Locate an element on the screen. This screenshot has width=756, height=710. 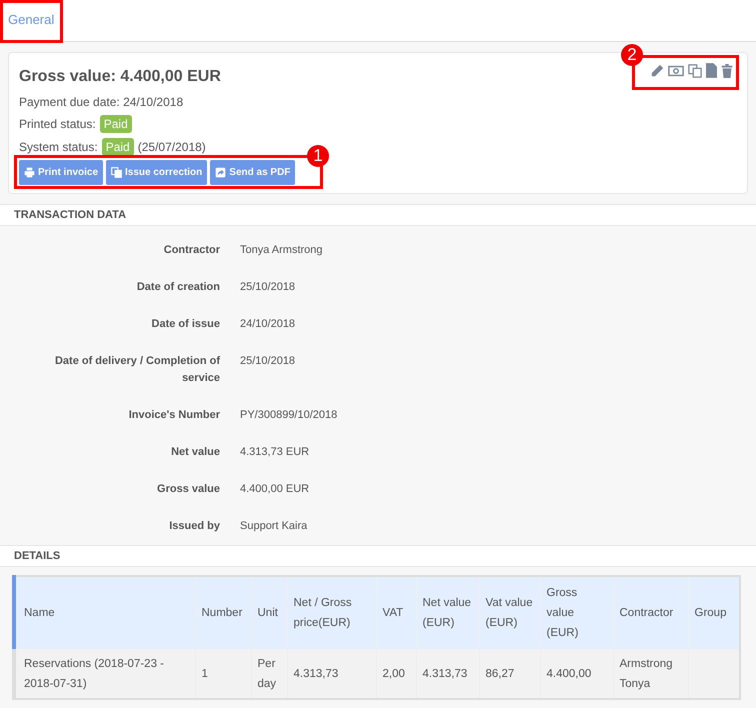
field-value: Support Kaira is located at coordinates (273, 526).